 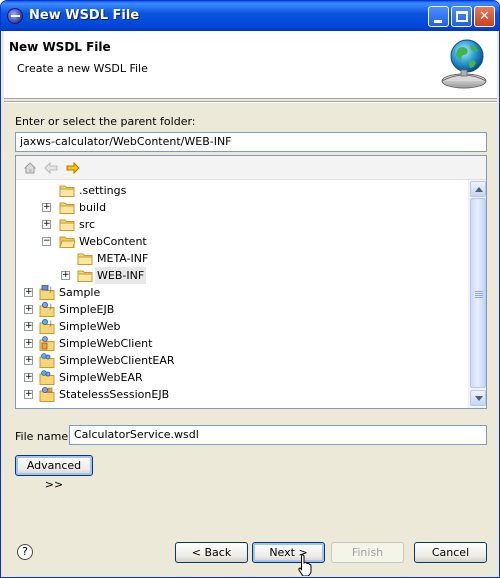 I want to click on mouse-cursor-icon, so click(x=305, y=565).